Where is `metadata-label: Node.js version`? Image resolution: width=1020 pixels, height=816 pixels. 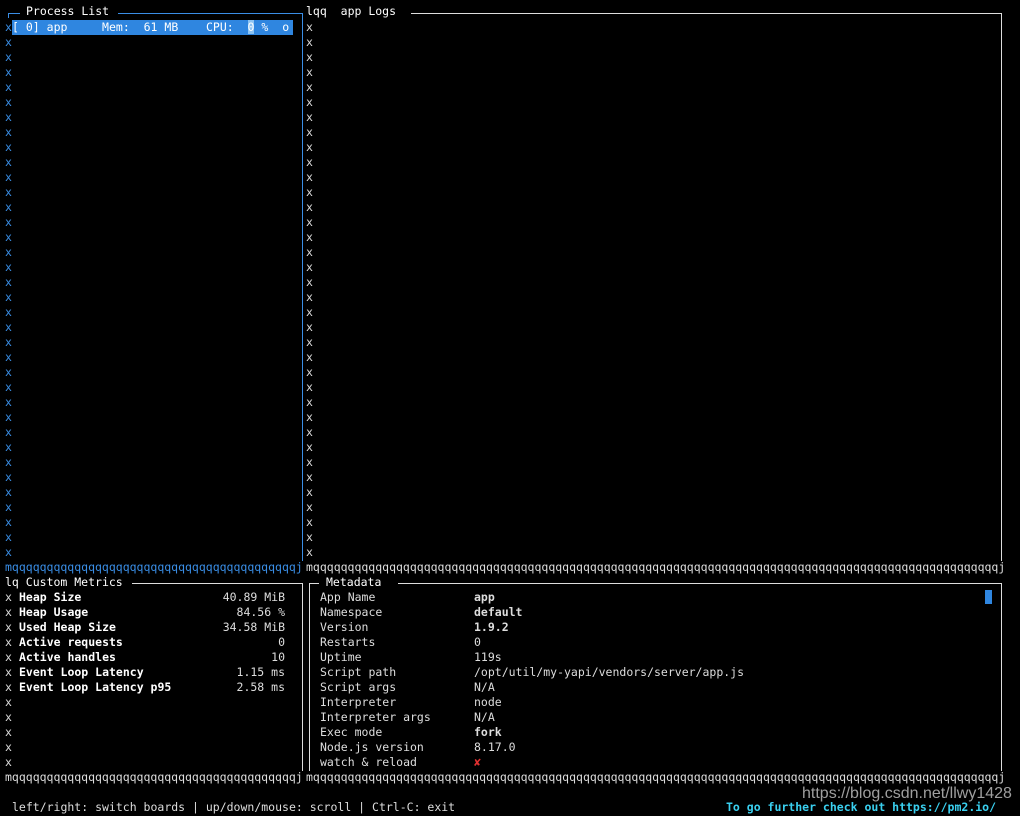 metadata-label: Node.js version is located at coordinates (372, 747).